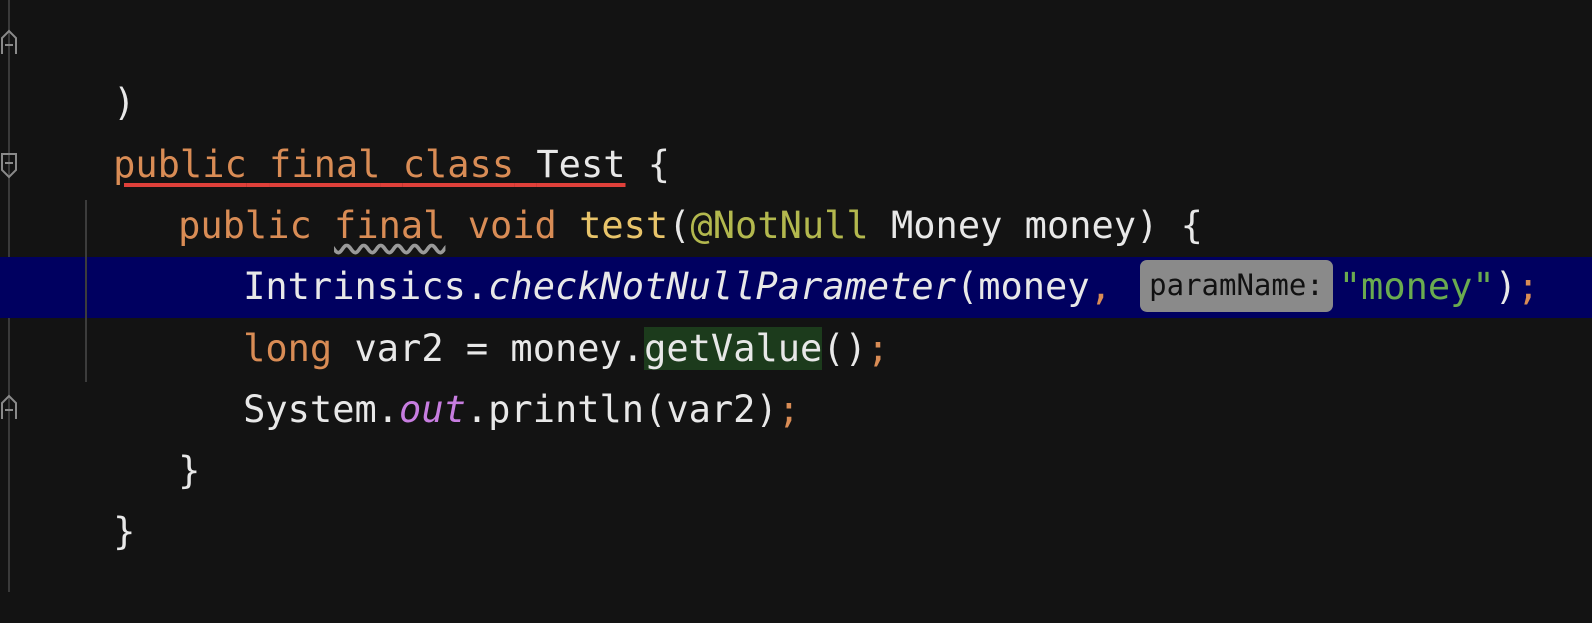 The height and width of the screenshot is (623, 1592). Describe the element at coordinates (347, 129) in the screenshot. I see `code-line: public final class Test {` at that location.